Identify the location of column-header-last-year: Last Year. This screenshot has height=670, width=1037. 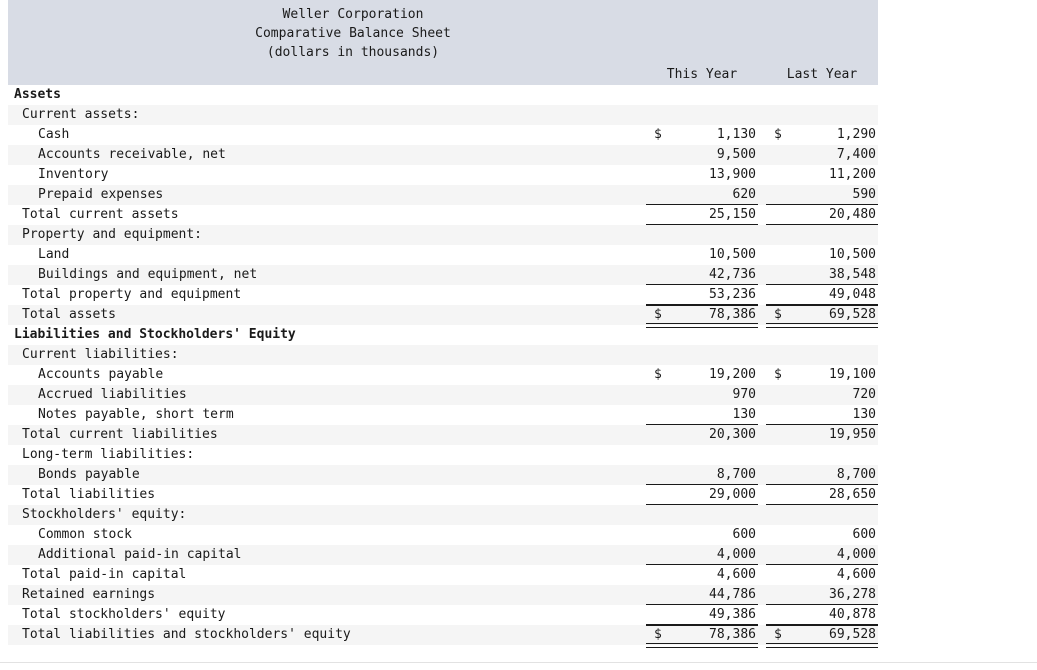
(822, 74).